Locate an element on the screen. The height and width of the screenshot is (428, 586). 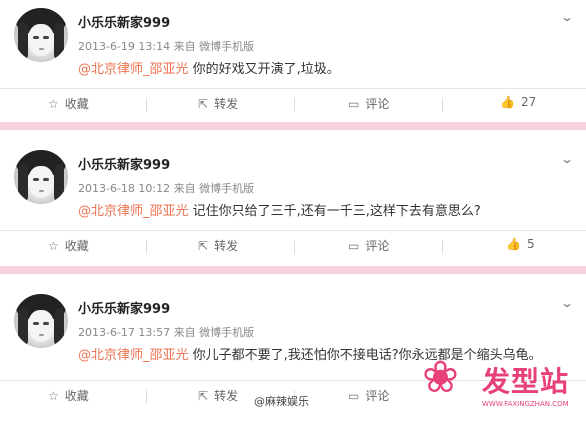
post-body: 记住你只给了三千,还有一千三,这样下去有意思么? is located at coordinates (334, 211).